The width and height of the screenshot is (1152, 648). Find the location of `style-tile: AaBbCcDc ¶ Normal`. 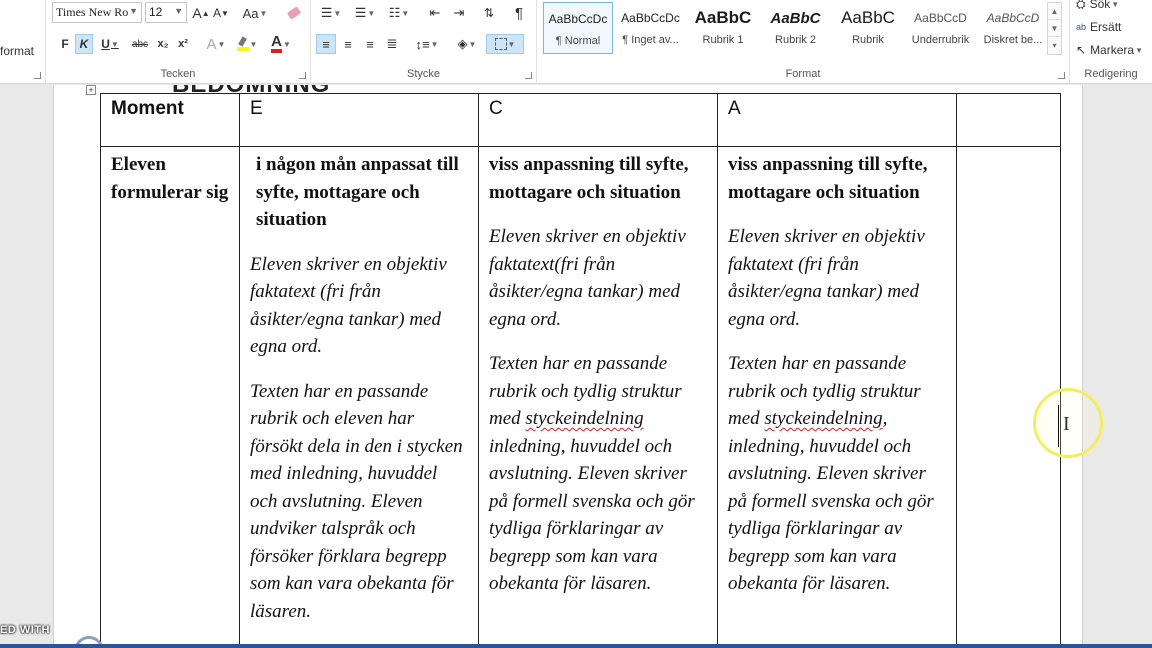

style-tile: AaBbCcDc ¶ Normal is located at coordinates (578, 28).